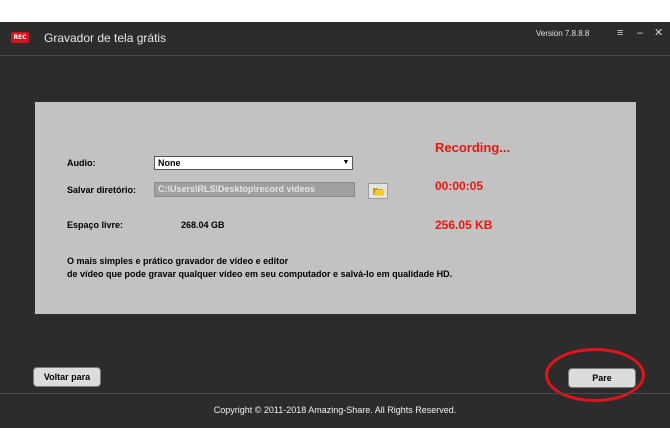 The image size is (670, 447). What do you see at coordinates (658, 33) in the screenshot?
I see `close-button: ✕` at bounding box center [658, 33].